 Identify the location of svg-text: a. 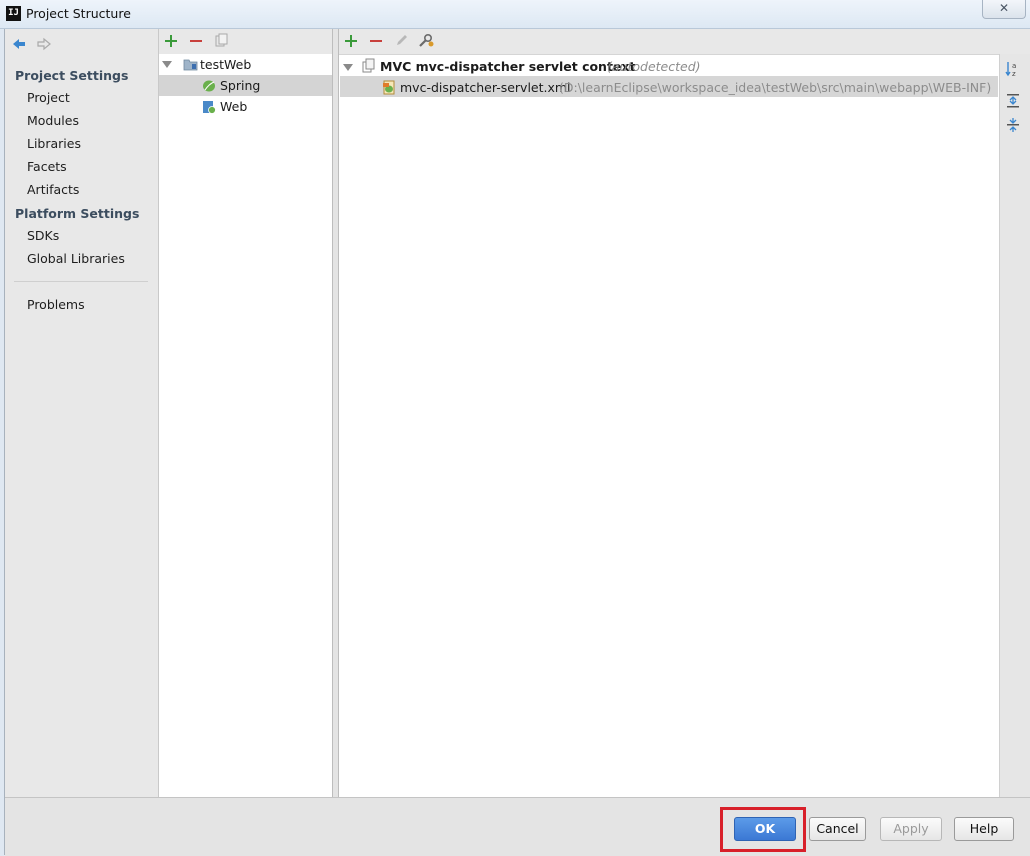
(1014, 66).